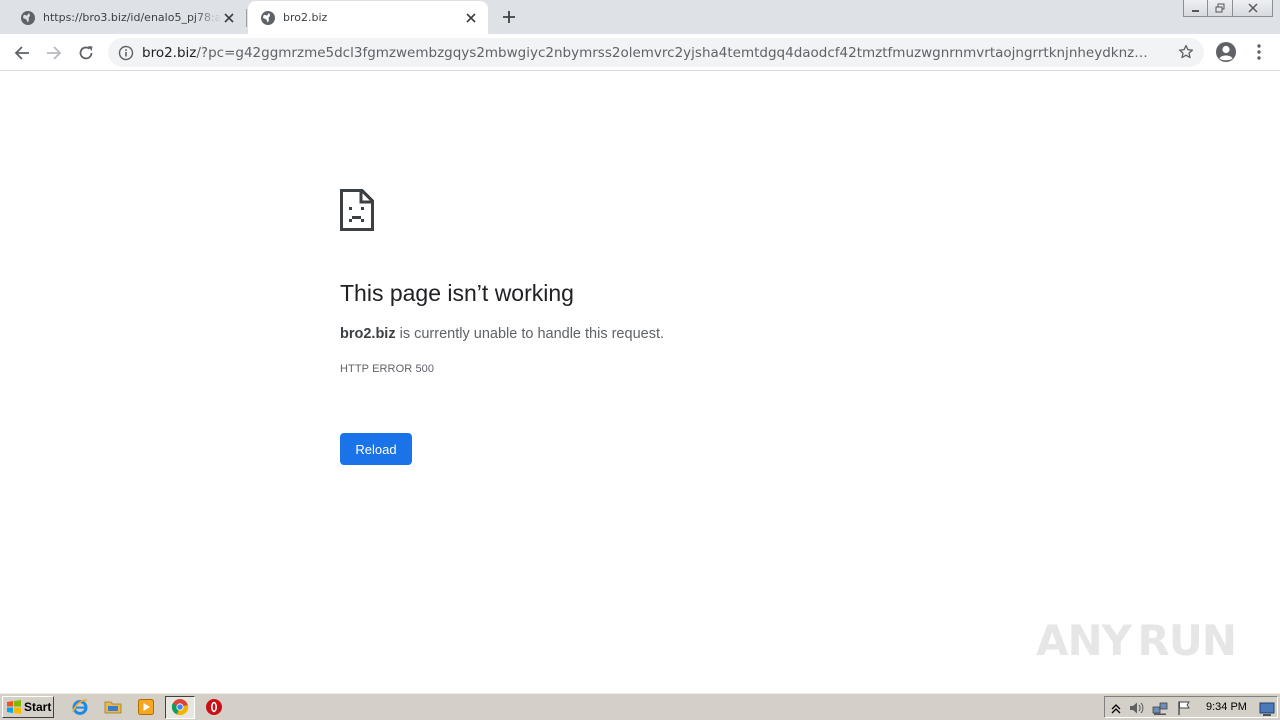 The height and width of the screenshot is (720, 1280). What do you see at coordinates (1267, 709) in the screenshot?
I see `show-desktop-icon` at bounding box center [1267, 709].